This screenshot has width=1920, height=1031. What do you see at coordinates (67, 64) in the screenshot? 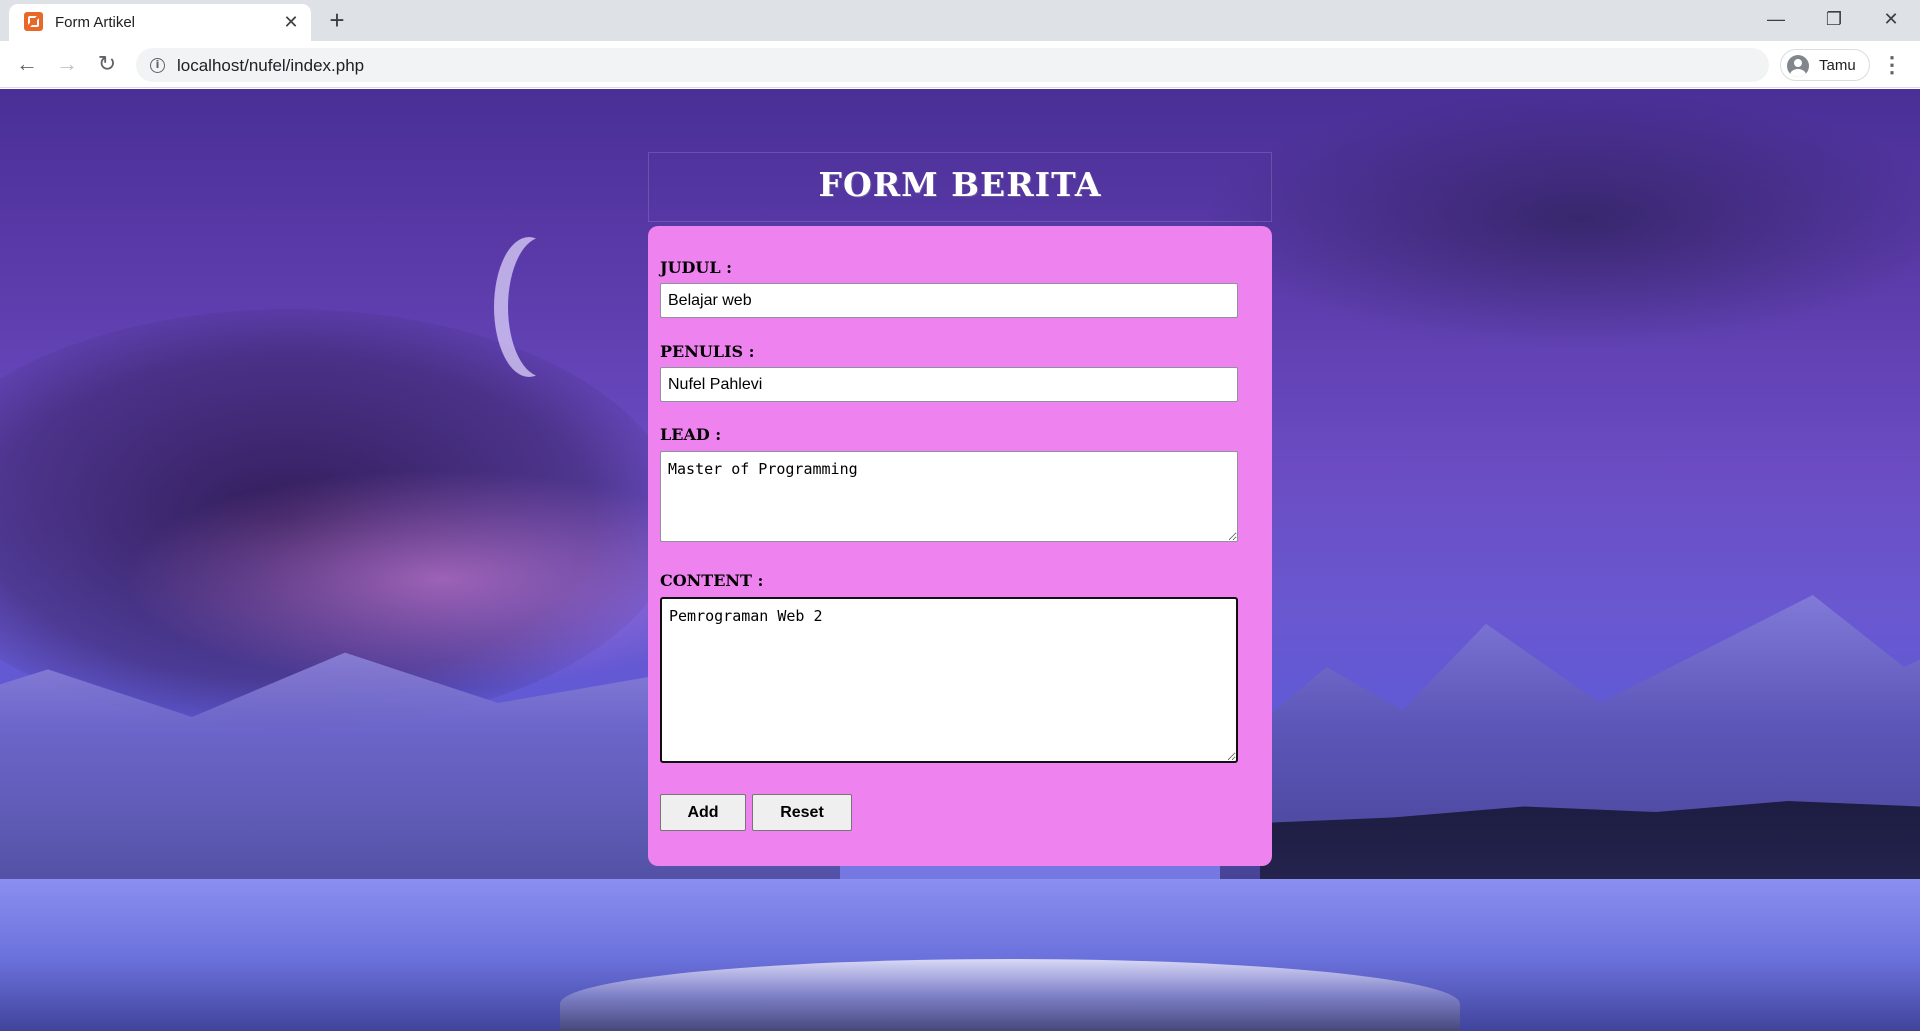
I see `forward-button: →` at bounding box center [67, 64].